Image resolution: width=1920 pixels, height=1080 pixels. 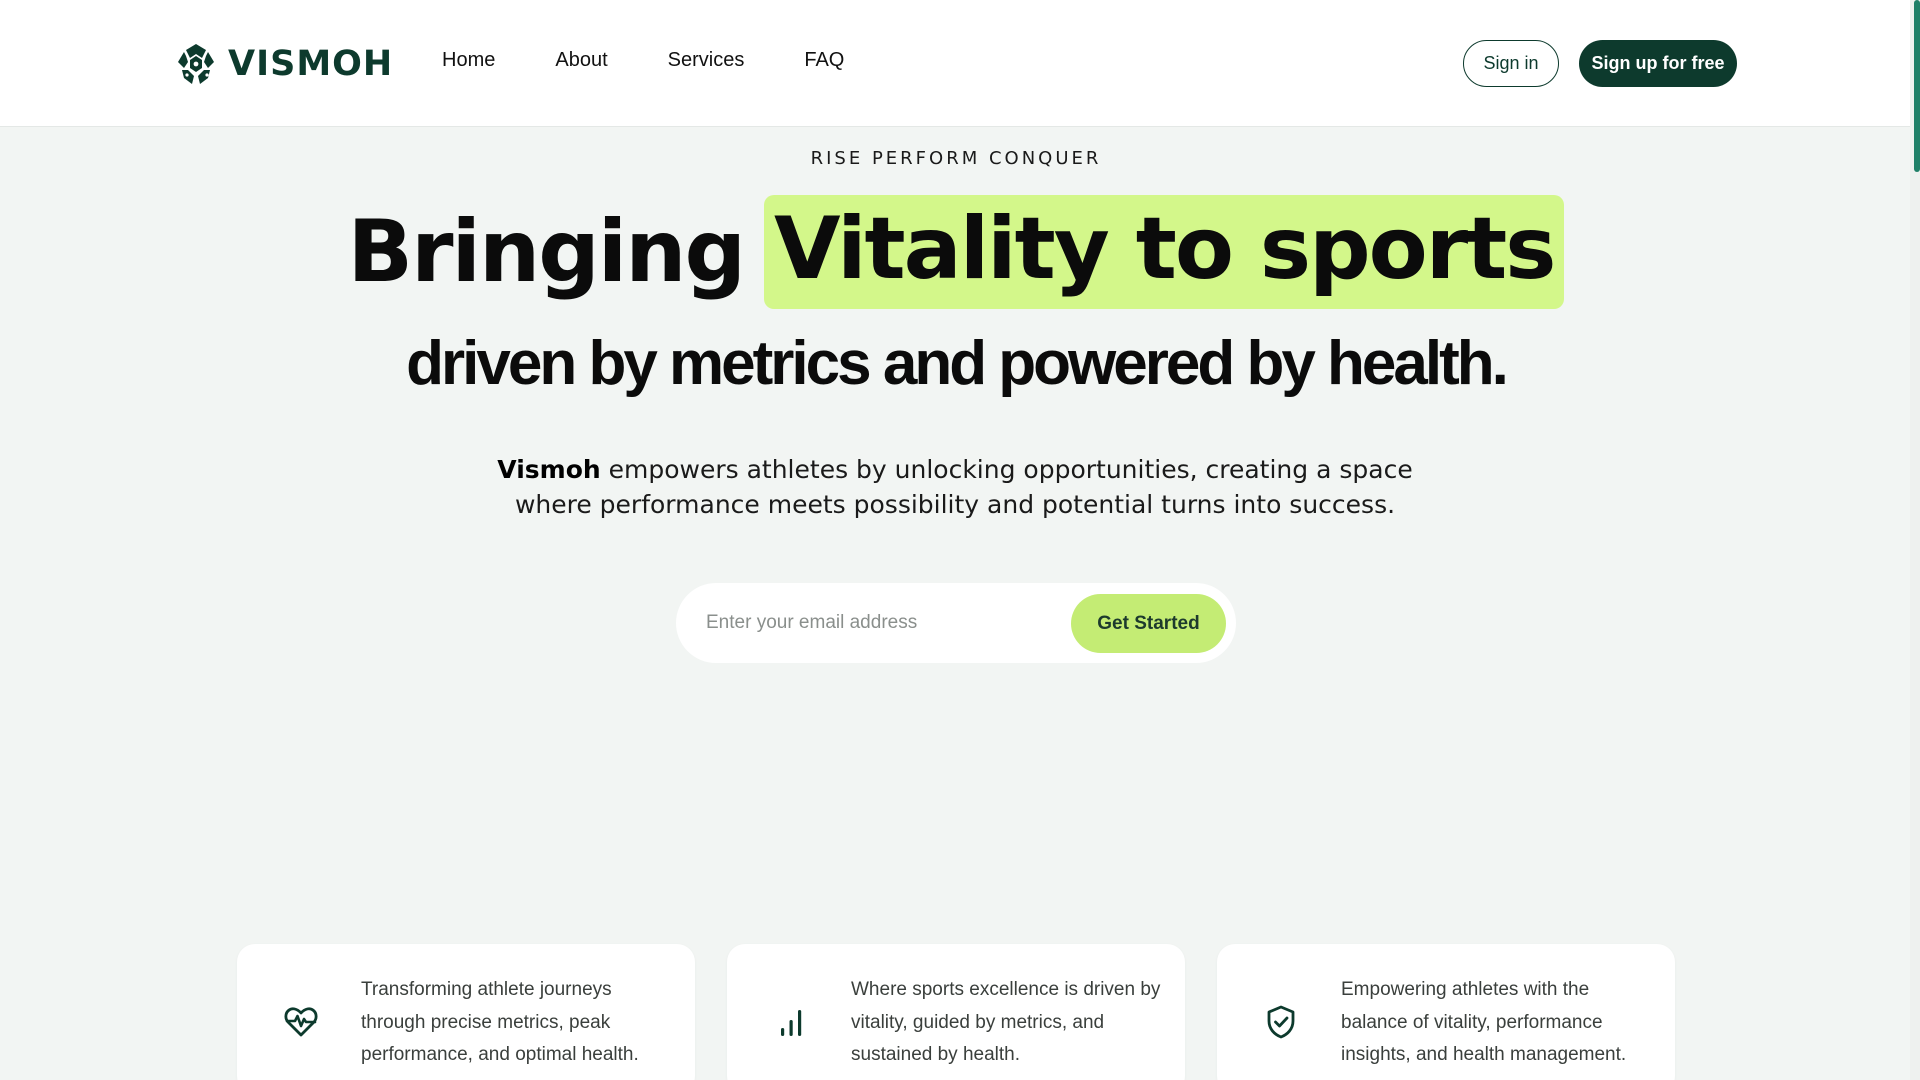 I want to click on get-started-button: Get Started, so click(x=1148, y=623).